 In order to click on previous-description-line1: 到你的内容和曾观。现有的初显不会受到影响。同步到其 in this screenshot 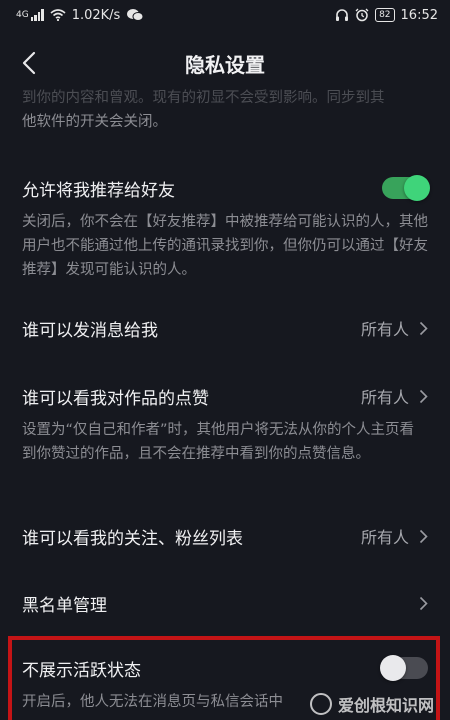, I will do `click(203, 98)`.